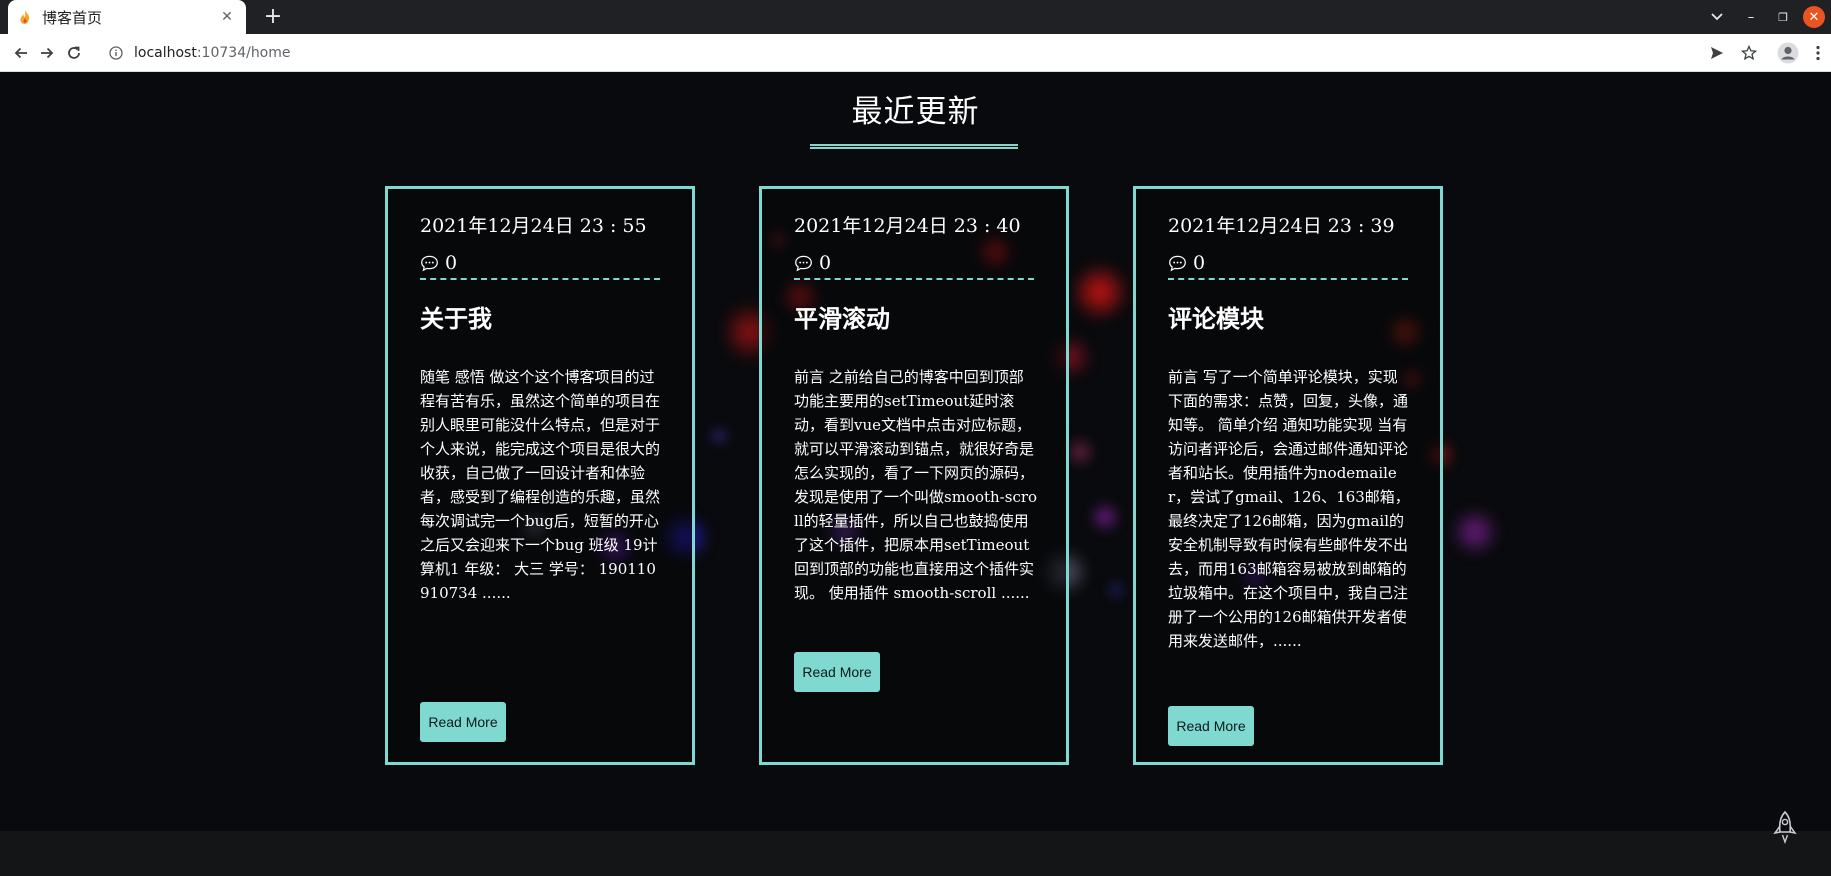  Describe the element at coordinates (893, 53) in the screenshot. I see `address-bar: localhost:10734/home` at that location.